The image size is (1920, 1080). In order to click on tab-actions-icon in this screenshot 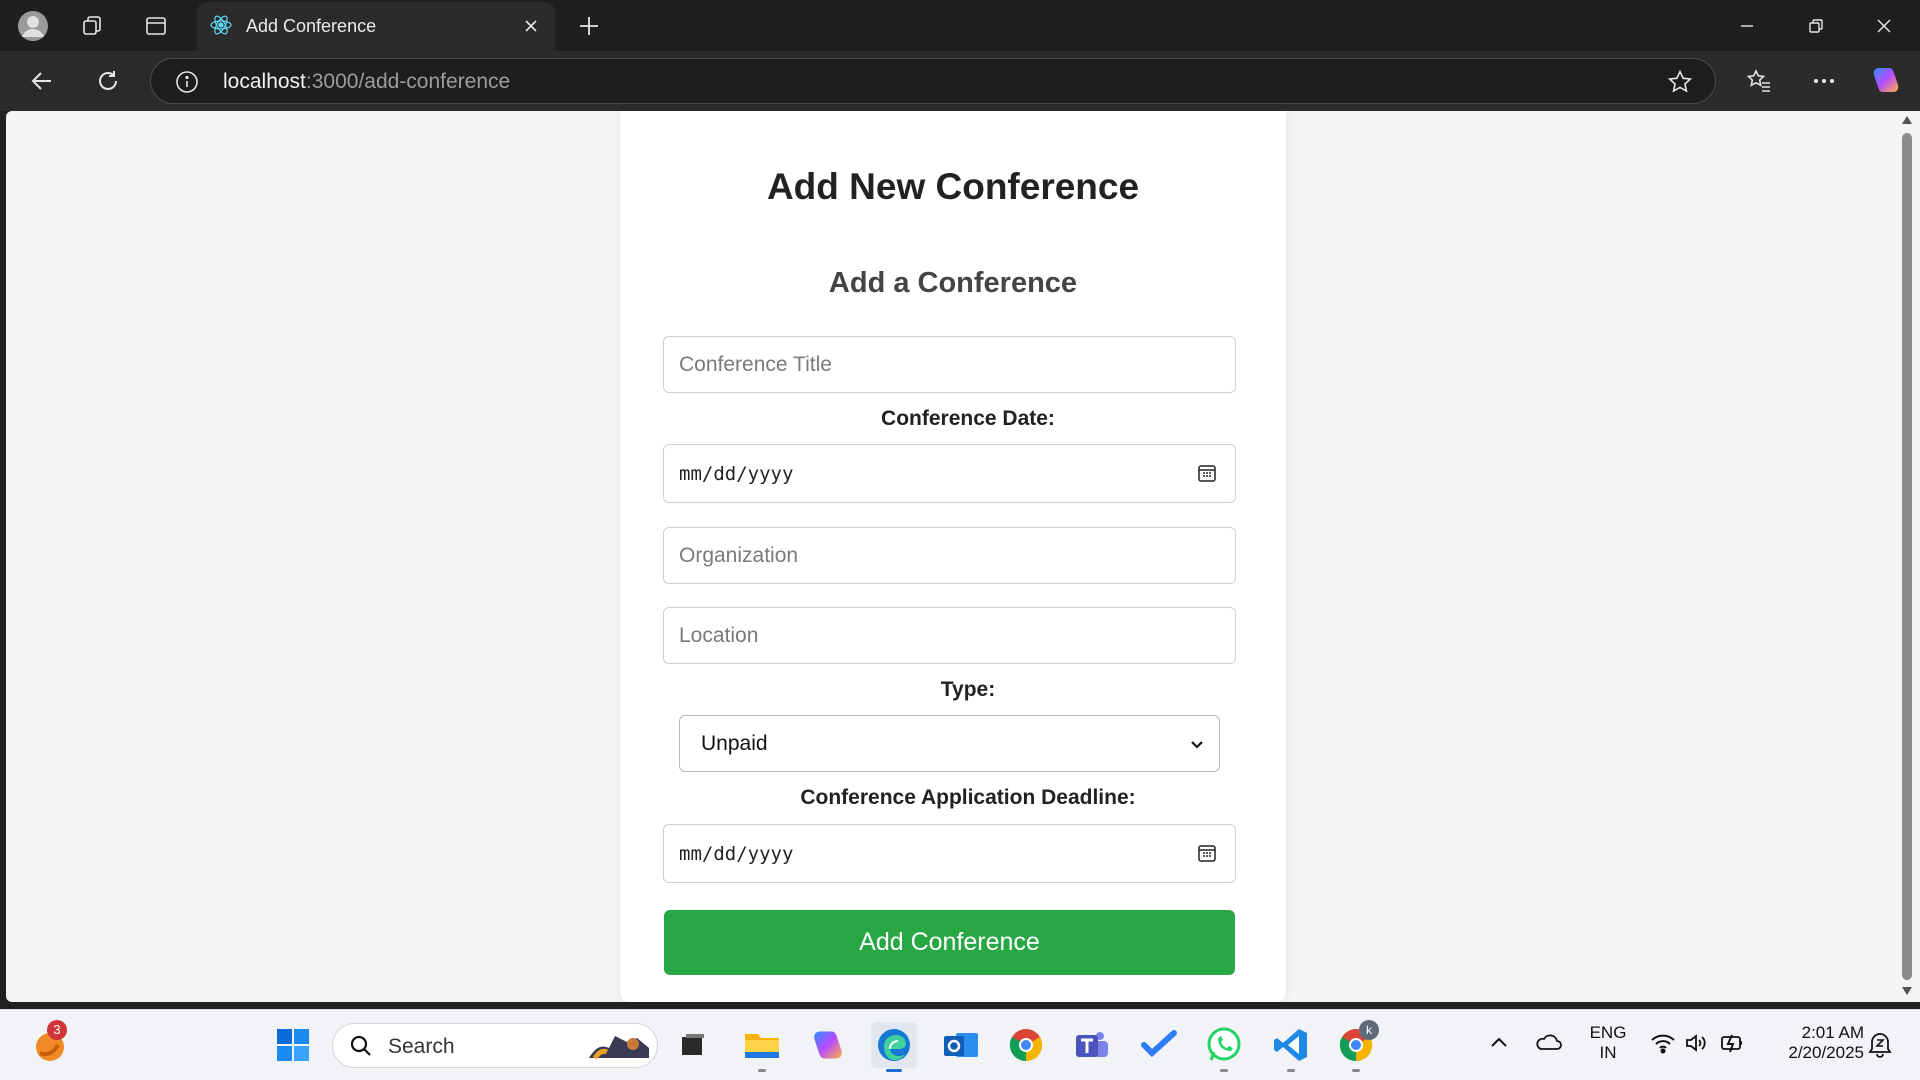, I will do `click(156, 26)`.